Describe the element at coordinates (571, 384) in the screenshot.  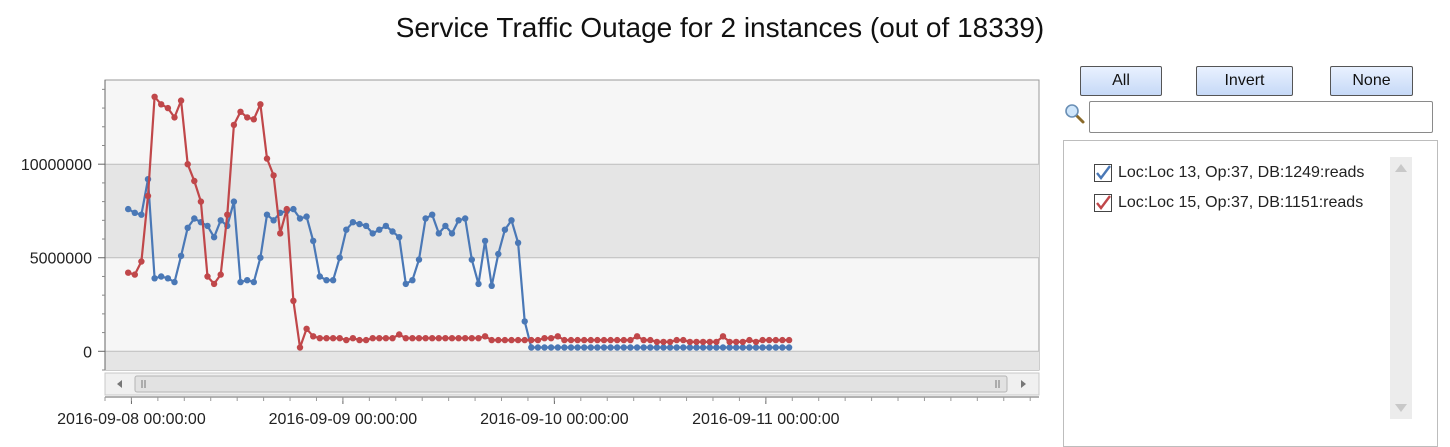
I see `scrollbar-thumb` at that location.